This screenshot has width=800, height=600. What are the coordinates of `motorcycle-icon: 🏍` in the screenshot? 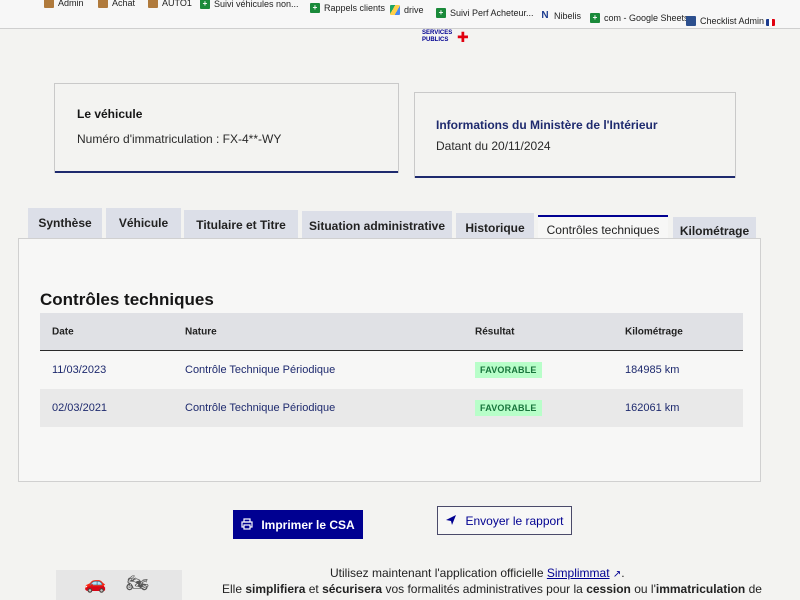 It's located at (137, 583).